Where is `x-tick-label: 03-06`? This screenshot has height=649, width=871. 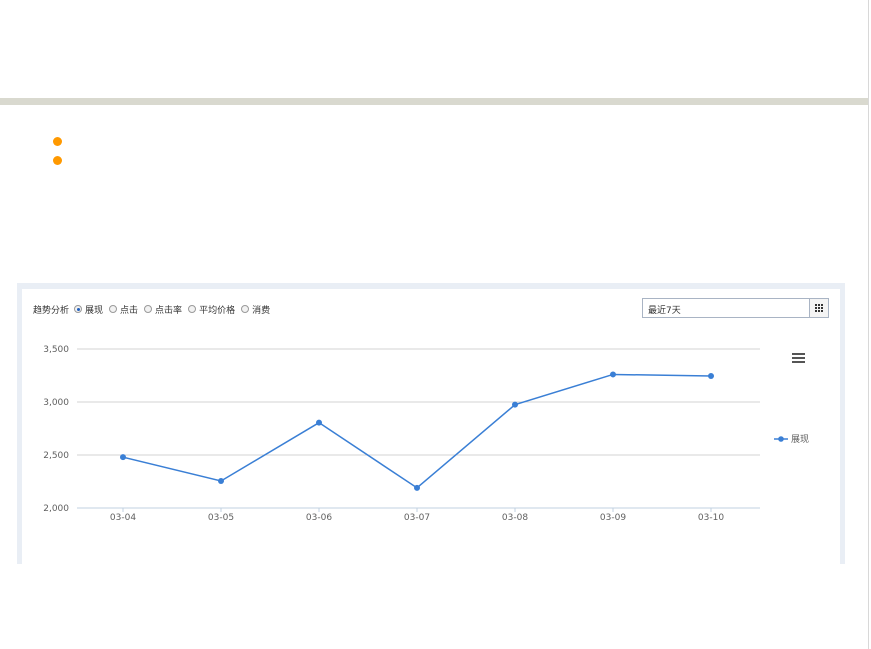 x-tick-label: 03-06 is located at coordinates (319, 518).